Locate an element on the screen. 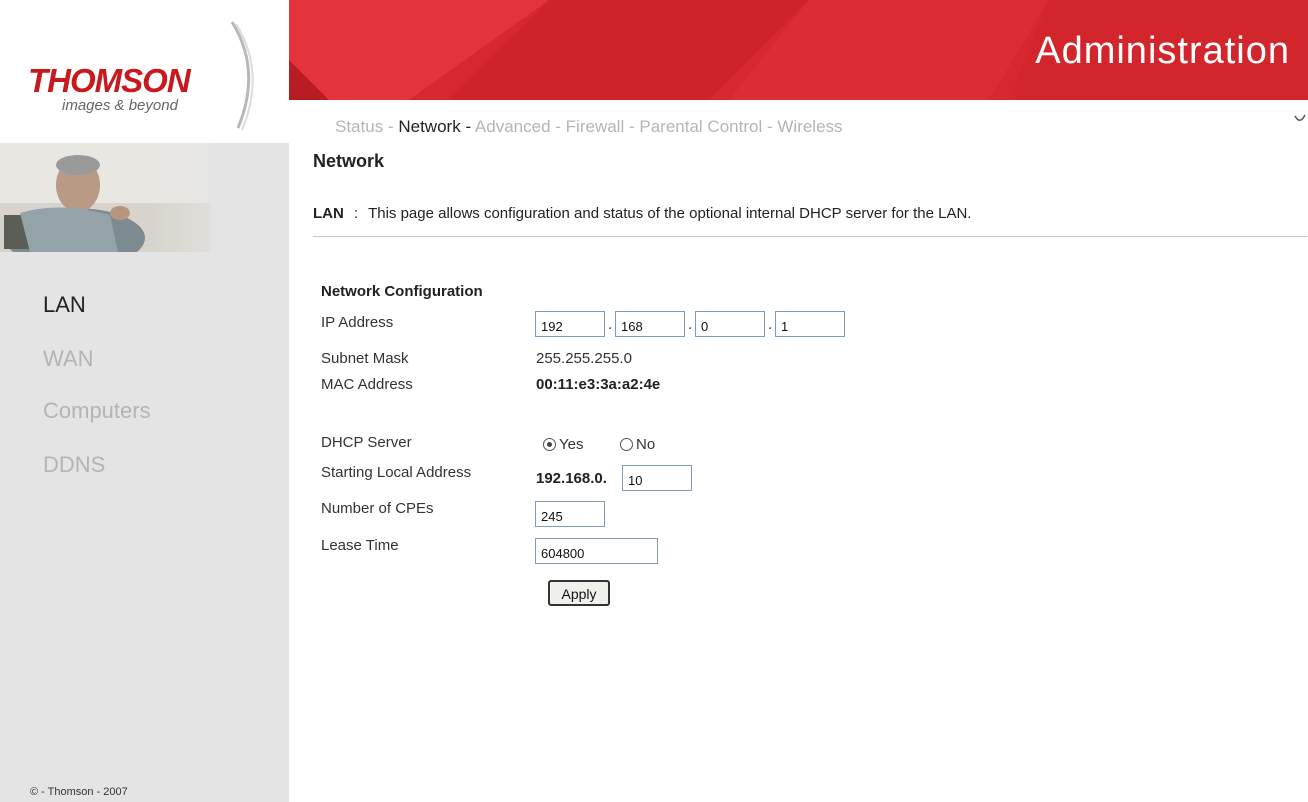  dhcp-yes-radio is located at coordinates (549, 444).